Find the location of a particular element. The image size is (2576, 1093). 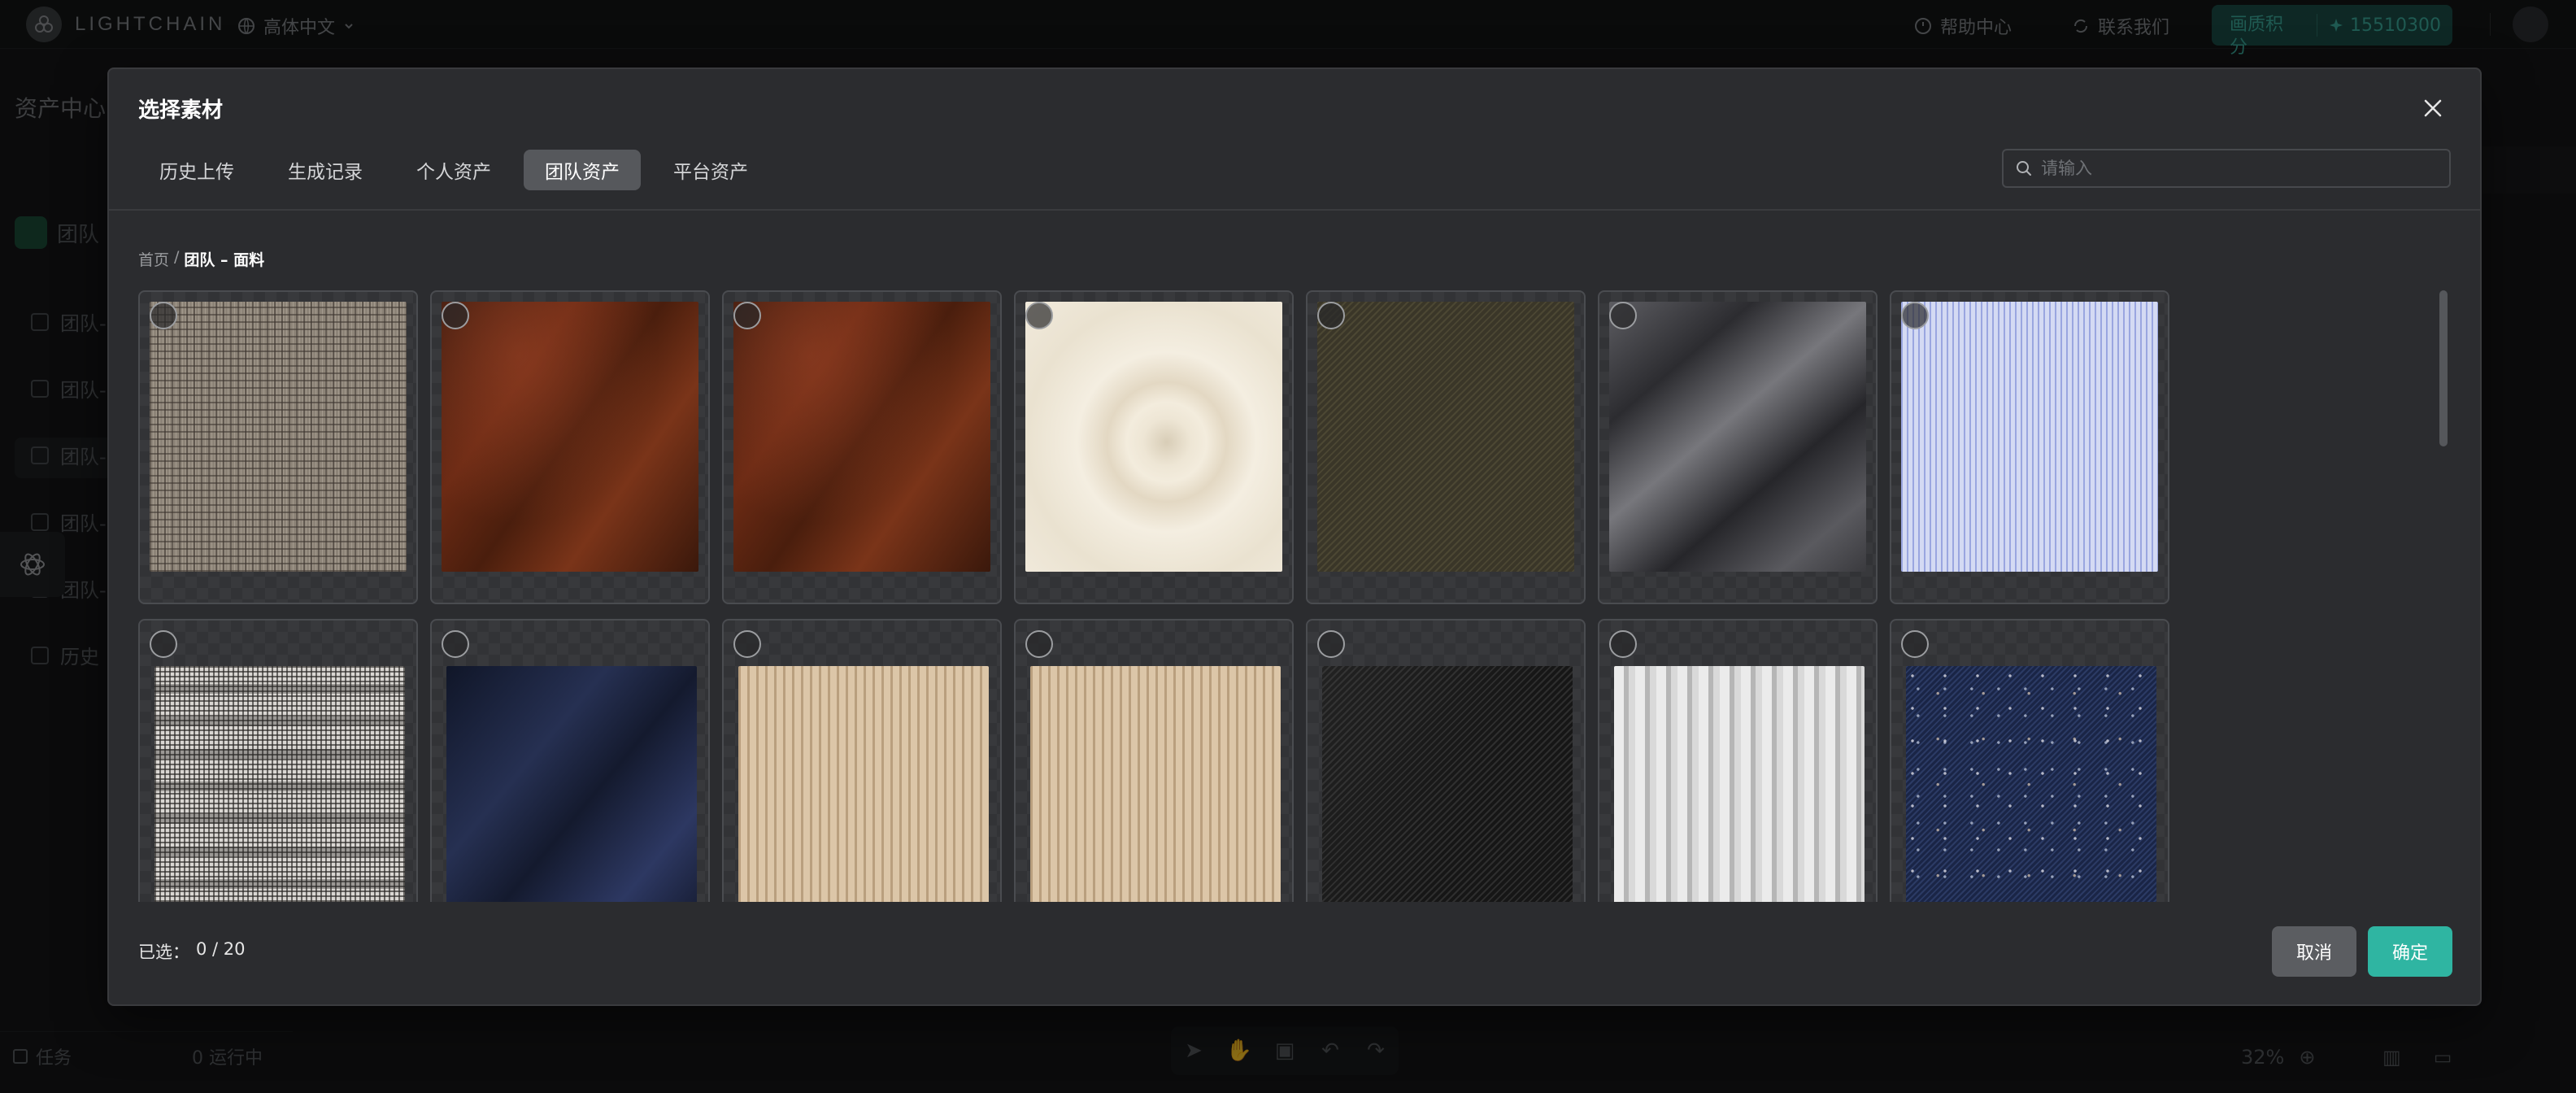

breadcrumb-current: 团队 – 面料 is located at coordinates (224, 260).